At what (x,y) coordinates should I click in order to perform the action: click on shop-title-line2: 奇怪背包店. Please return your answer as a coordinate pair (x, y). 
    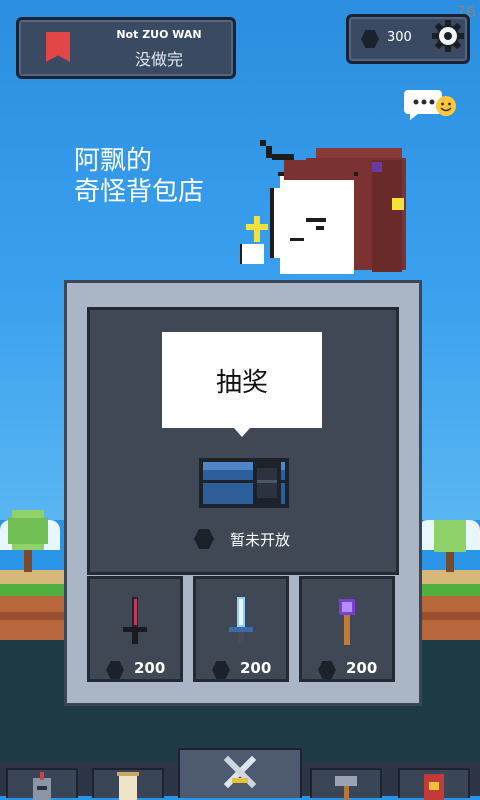
    Looking at the image, I should click on (139, 192).